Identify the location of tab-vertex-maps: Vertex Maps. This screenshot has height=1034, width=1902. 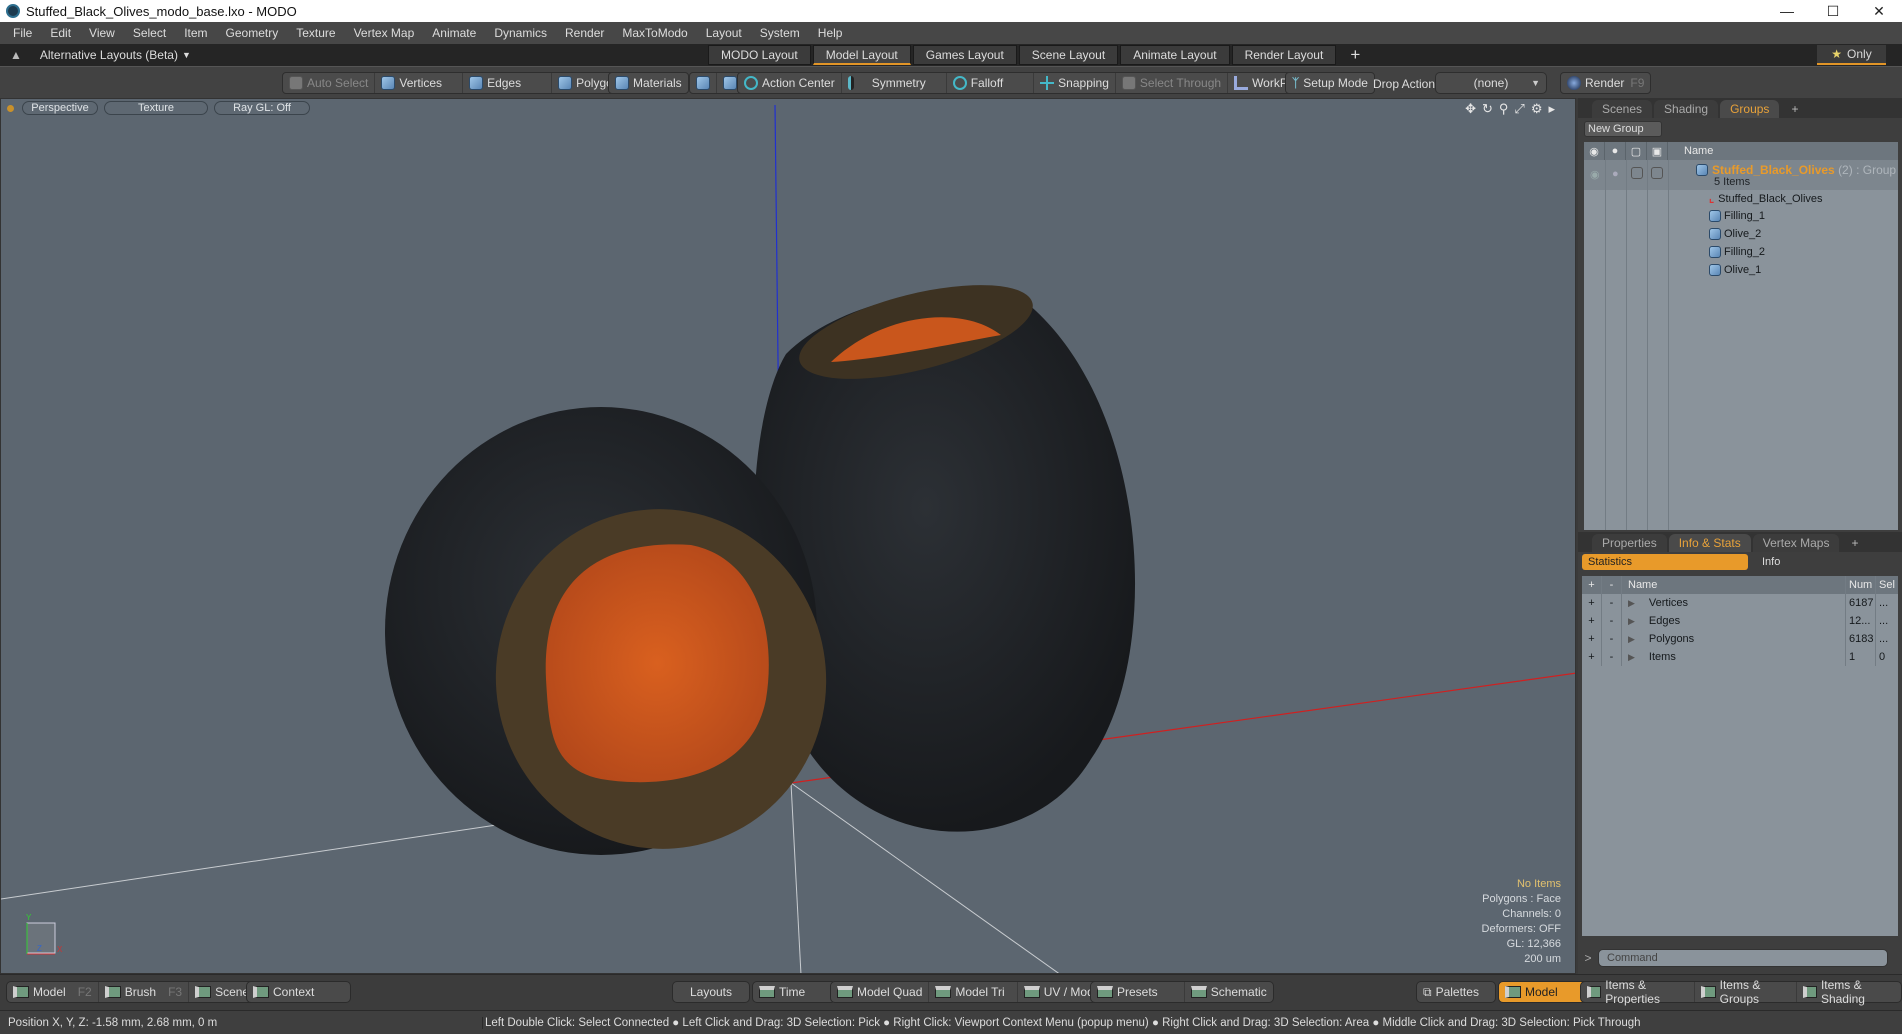
(1796, 543).